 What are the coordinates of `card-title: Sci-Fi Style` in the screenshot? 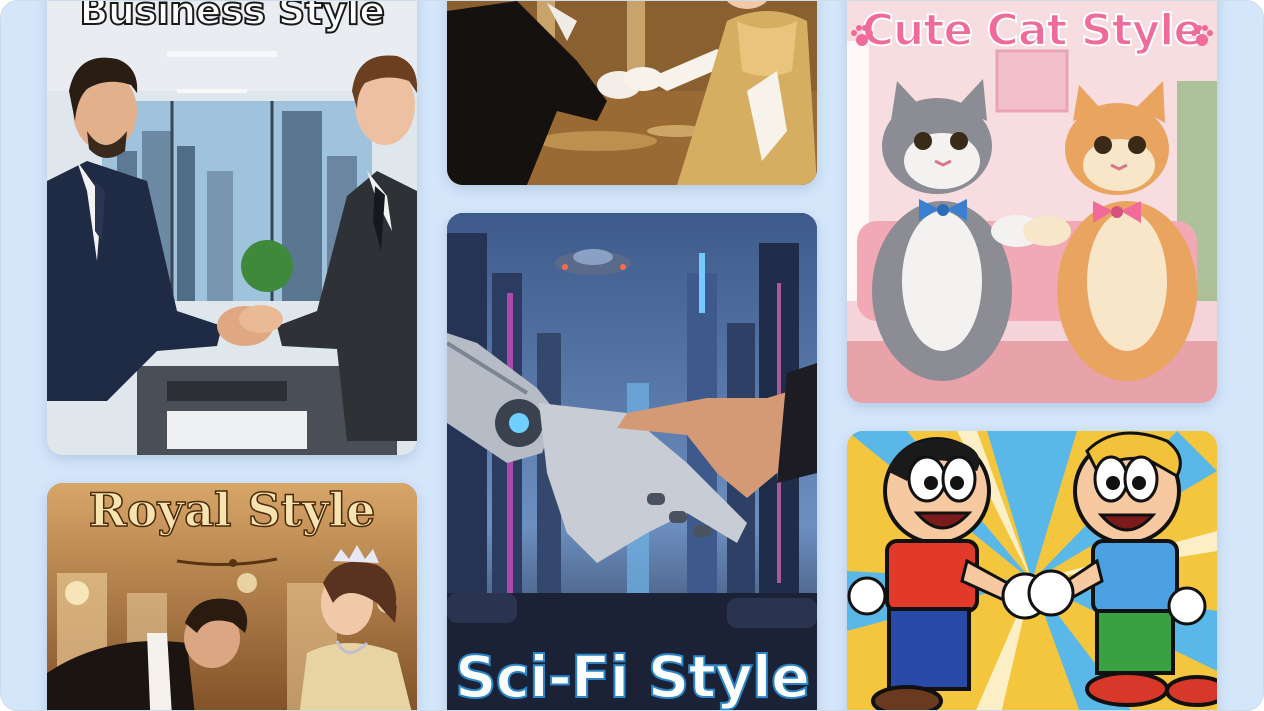 It's located at (632, 676).